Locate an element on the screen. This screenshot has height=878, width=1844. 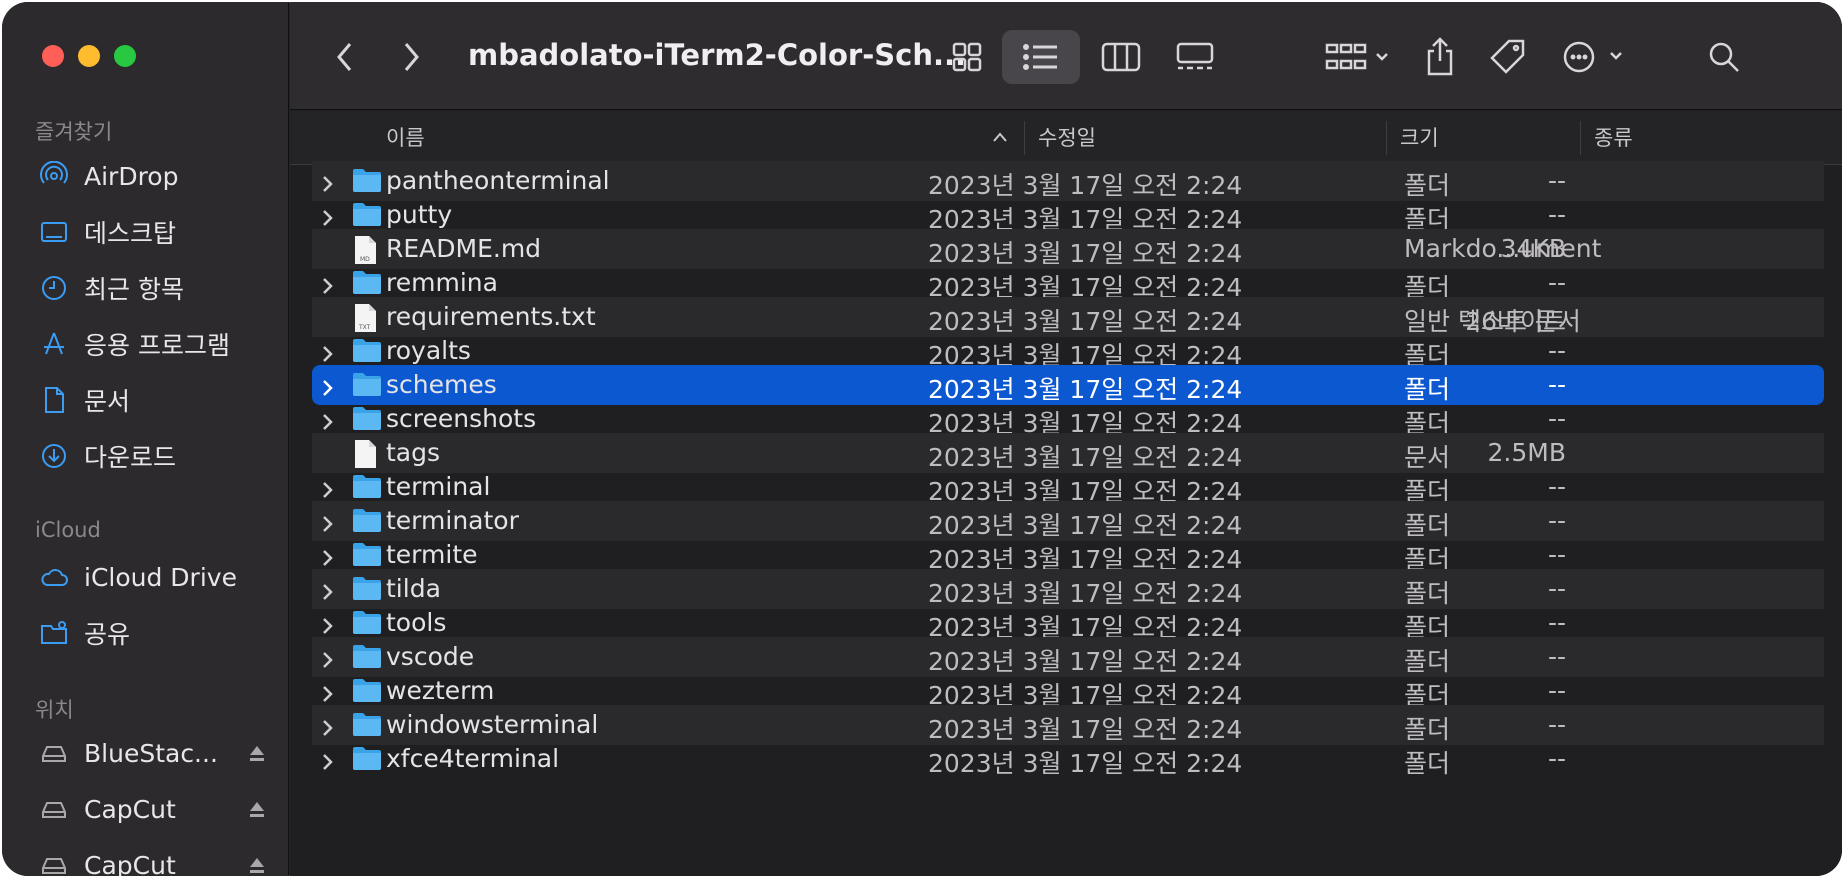
text-file-icon: TXT is located at coordinates (367, 317).